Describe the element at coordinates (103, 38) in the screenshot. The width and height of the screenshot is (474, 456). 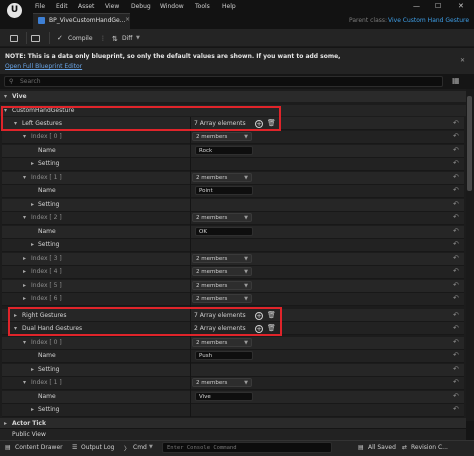
I see `compile-options-chevron-icon: ⋮` at that location.